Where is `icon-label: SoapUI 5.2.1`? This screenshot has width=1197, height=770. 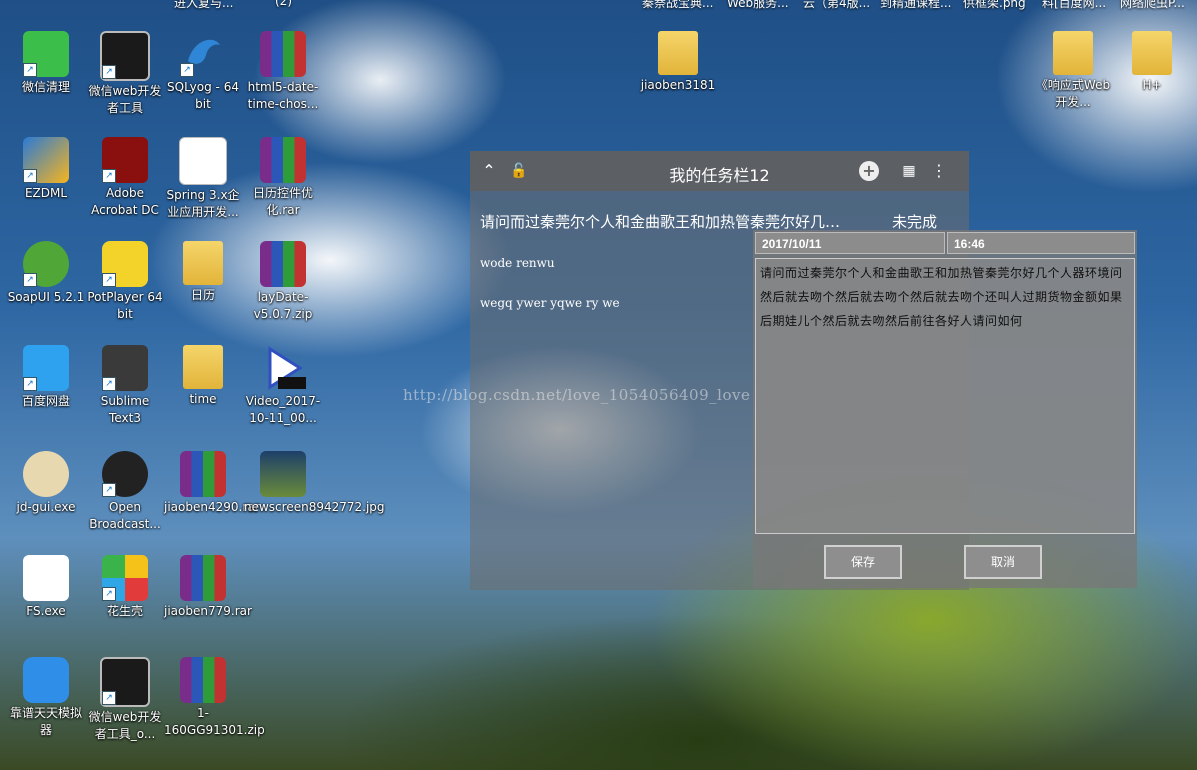 icon-label: SoapUI 5.2.1 is located at coordinates (46, 297).